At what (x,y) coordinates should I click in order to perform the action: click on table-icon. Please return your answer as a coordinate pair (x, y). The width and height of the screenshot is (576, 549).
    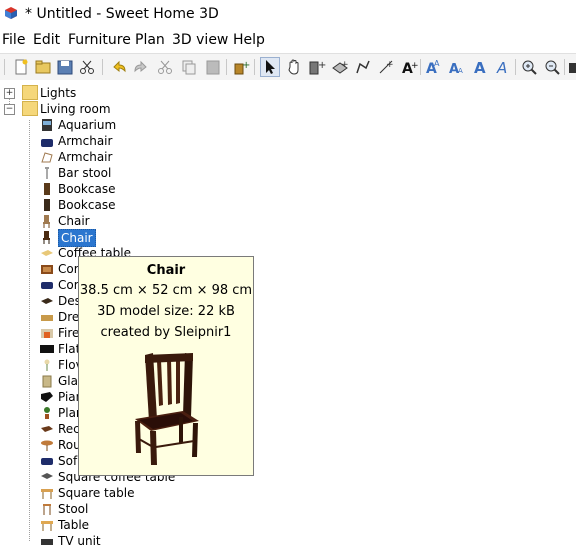
    Looking at the image, I should click on (47, 526).